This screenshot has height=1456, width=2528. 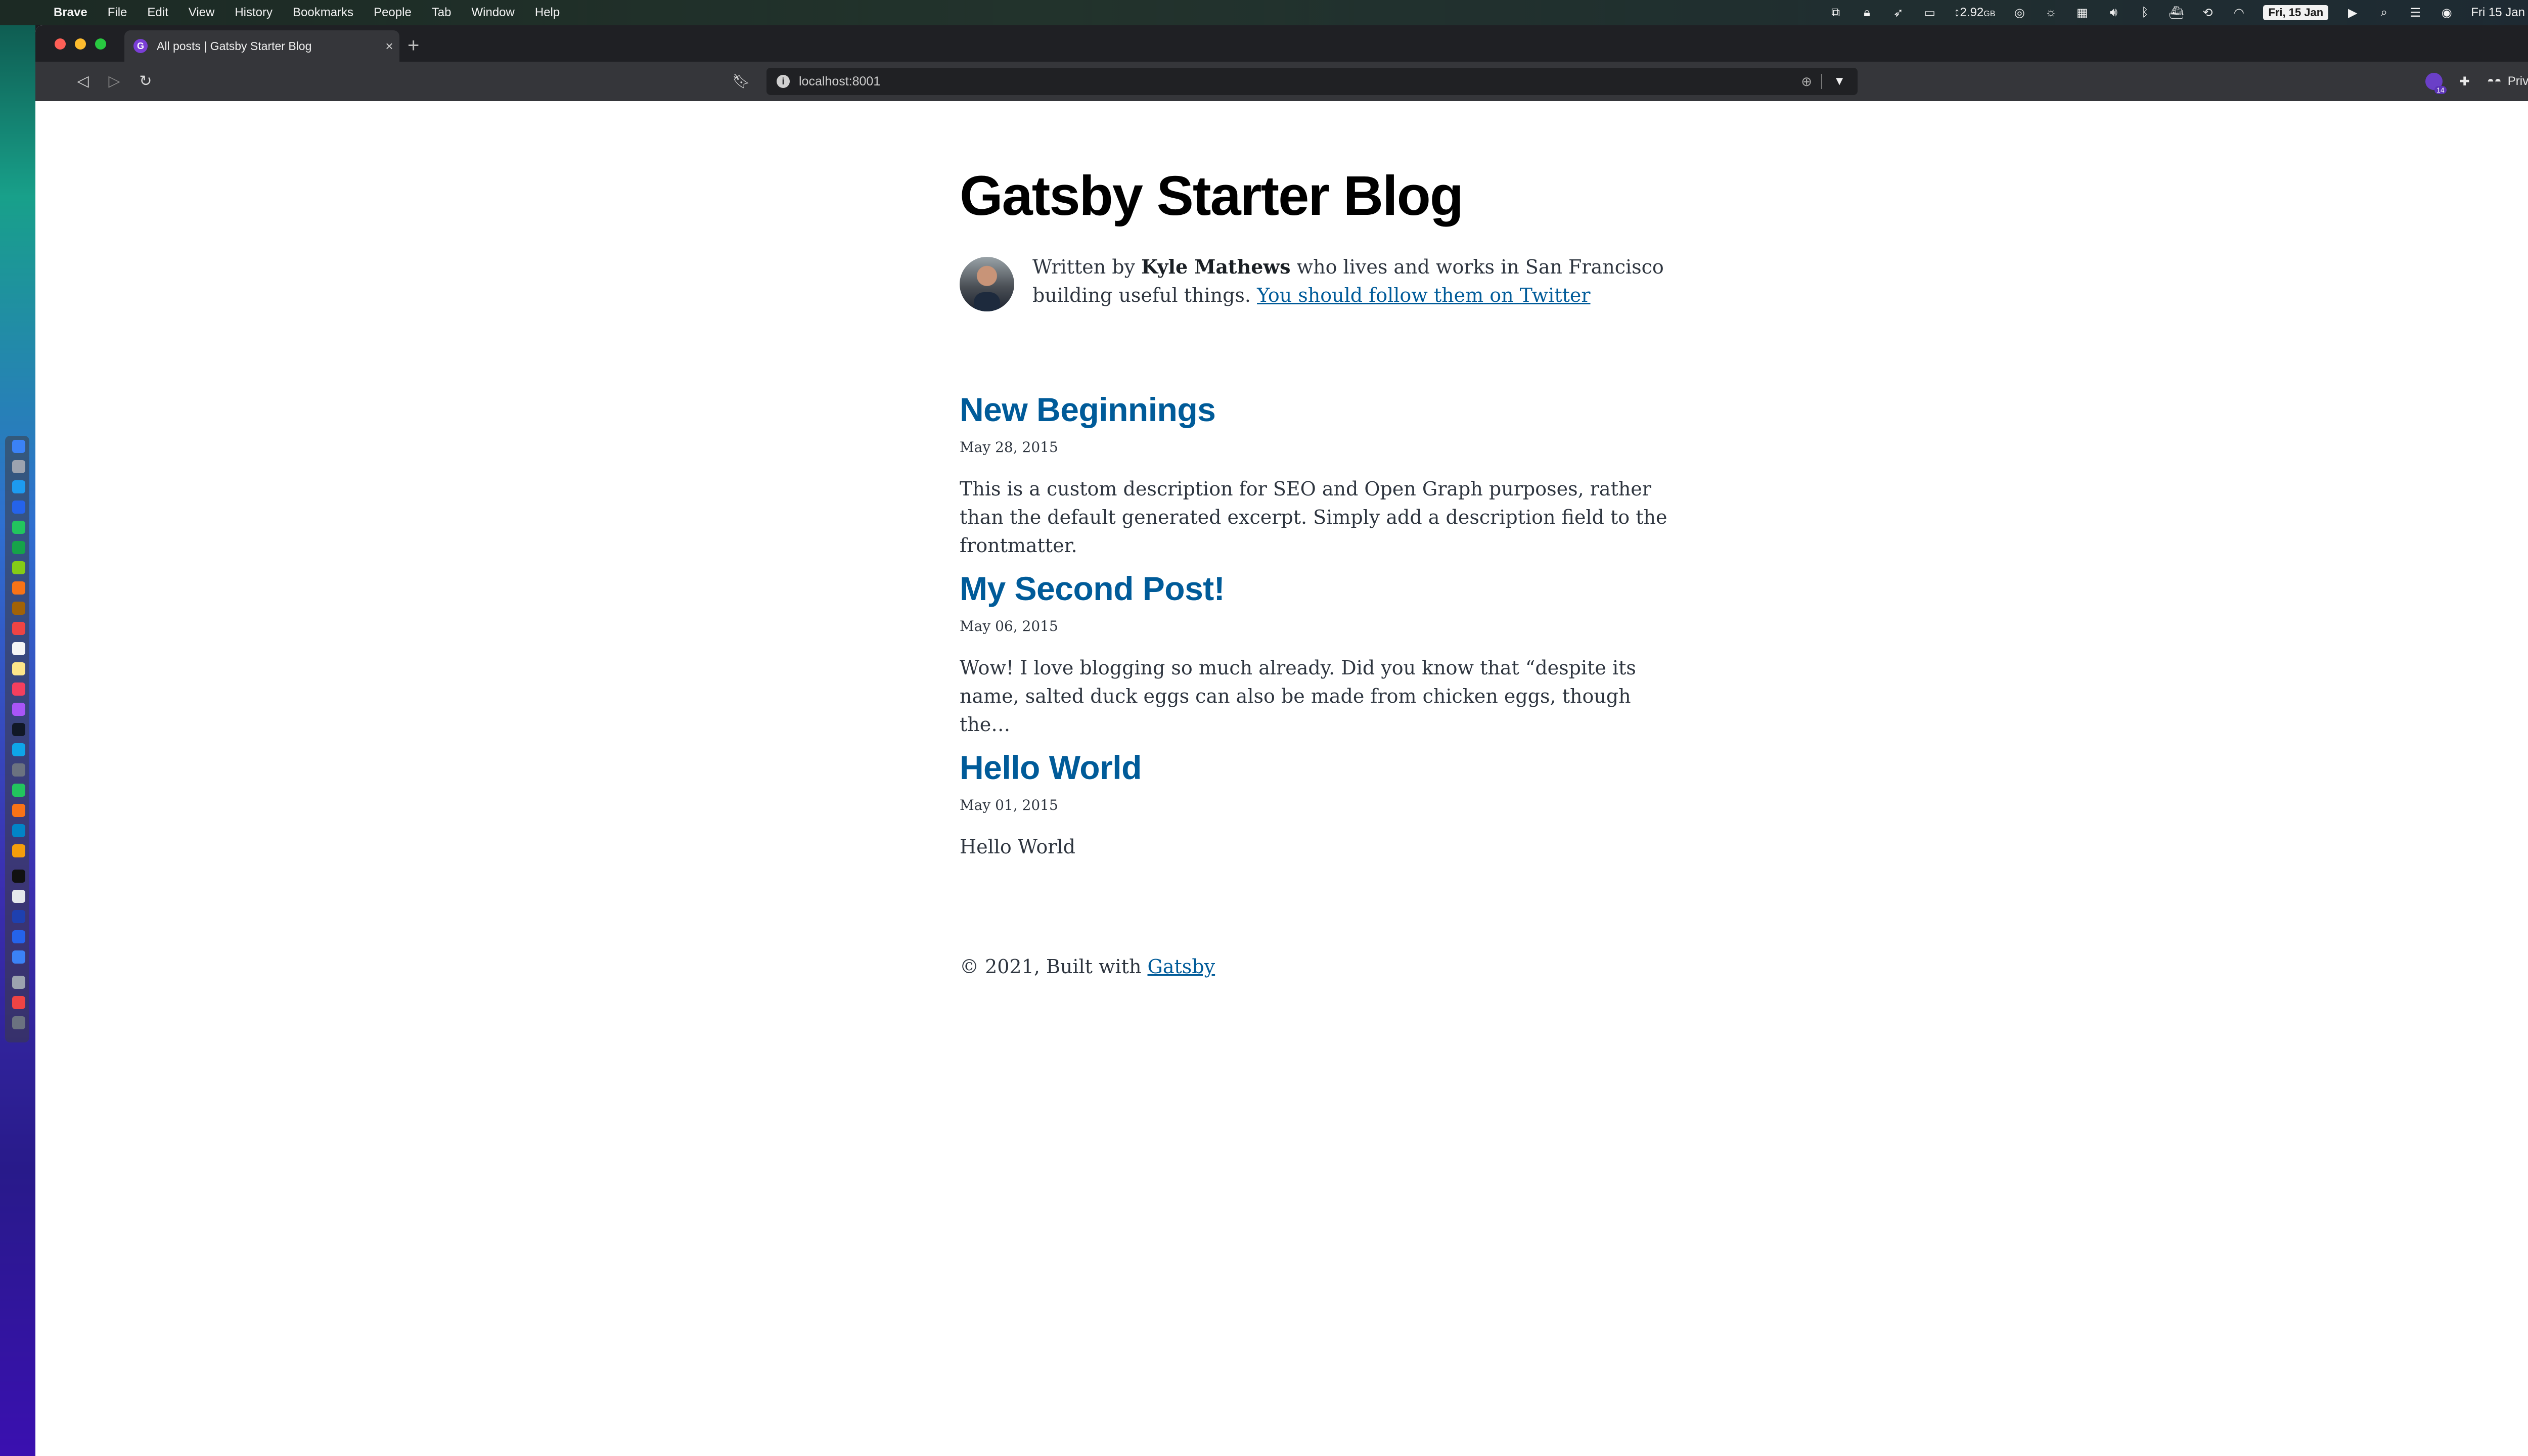 I want to click on menu-history: History, so click(x=254, y=13).